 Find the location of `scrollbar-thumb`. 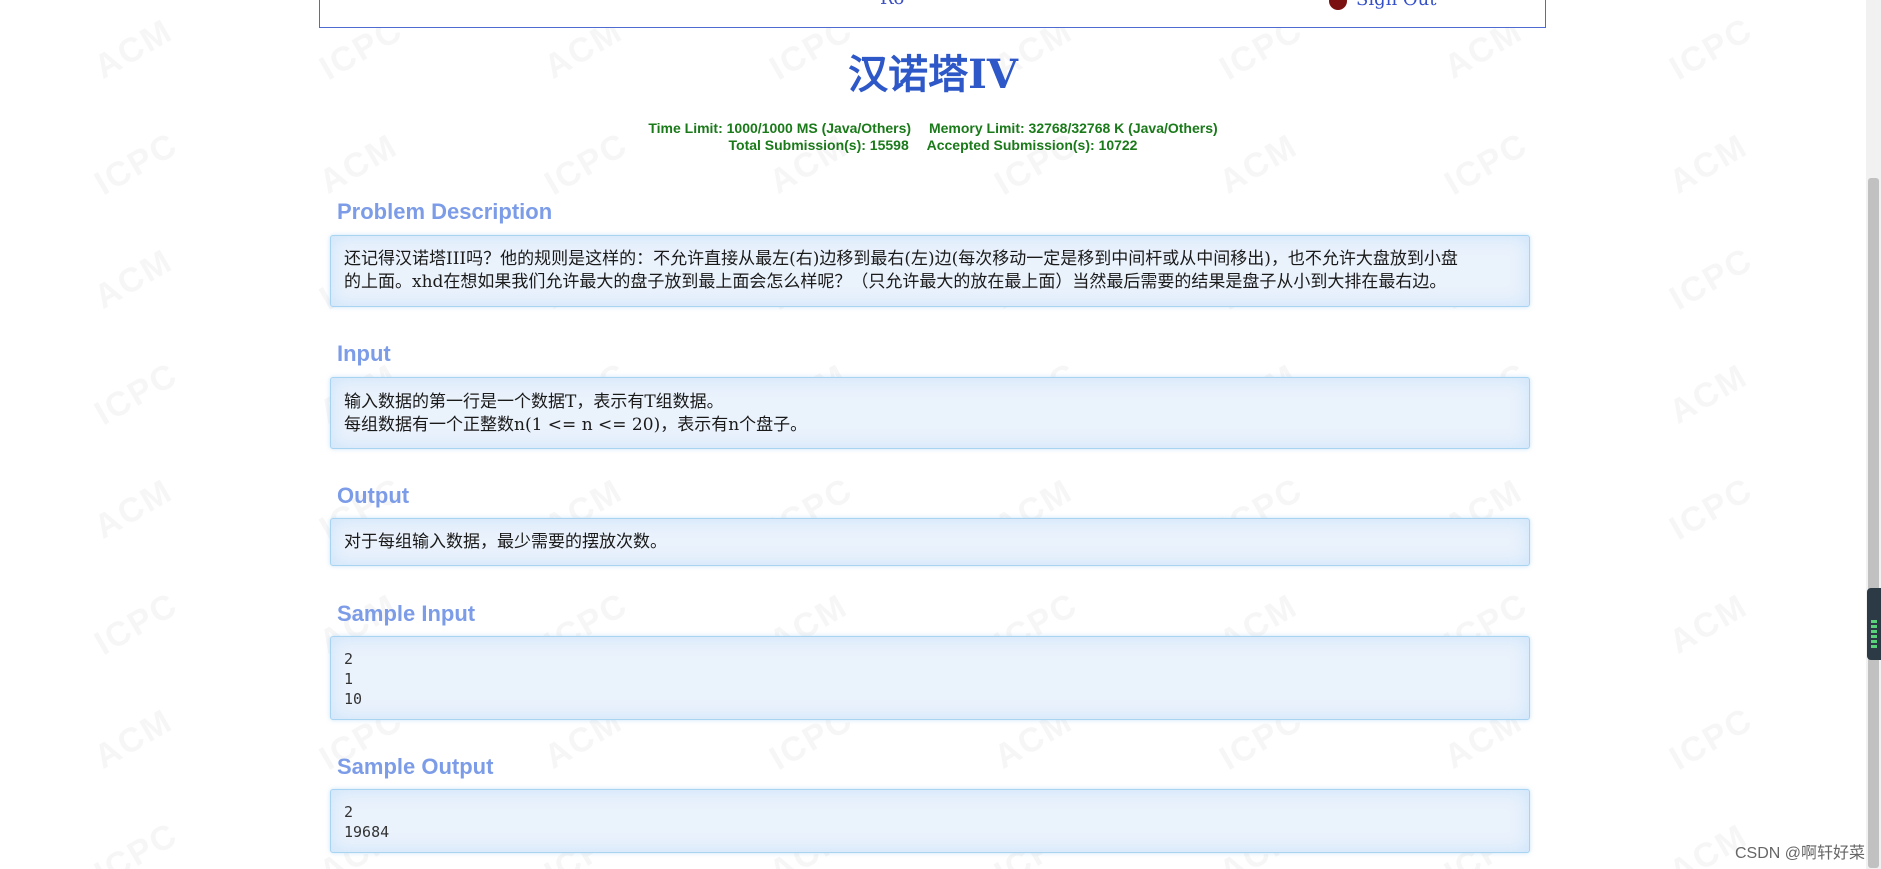

scrollbar-thumb is located at coordinates (1873, 523).